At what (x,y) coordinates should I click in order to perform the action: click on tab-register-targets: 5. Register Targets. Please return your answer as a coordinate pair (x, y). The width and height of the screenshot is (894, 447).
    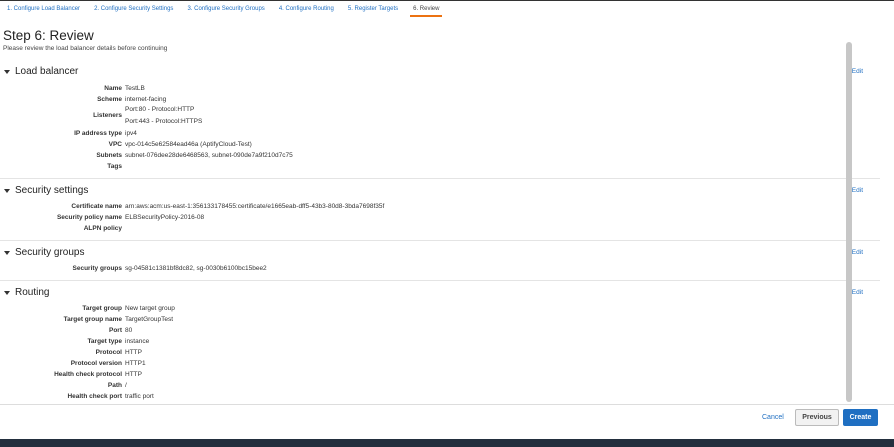
    Looking at the image, I should click on (373, 11).